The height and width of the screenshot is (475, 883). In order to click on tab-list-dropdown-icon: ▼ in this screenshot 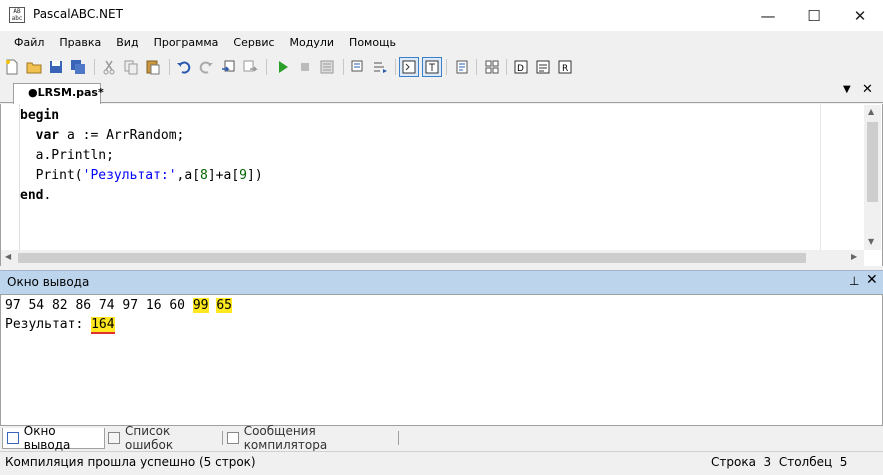, I will do `click(847, 89)`.